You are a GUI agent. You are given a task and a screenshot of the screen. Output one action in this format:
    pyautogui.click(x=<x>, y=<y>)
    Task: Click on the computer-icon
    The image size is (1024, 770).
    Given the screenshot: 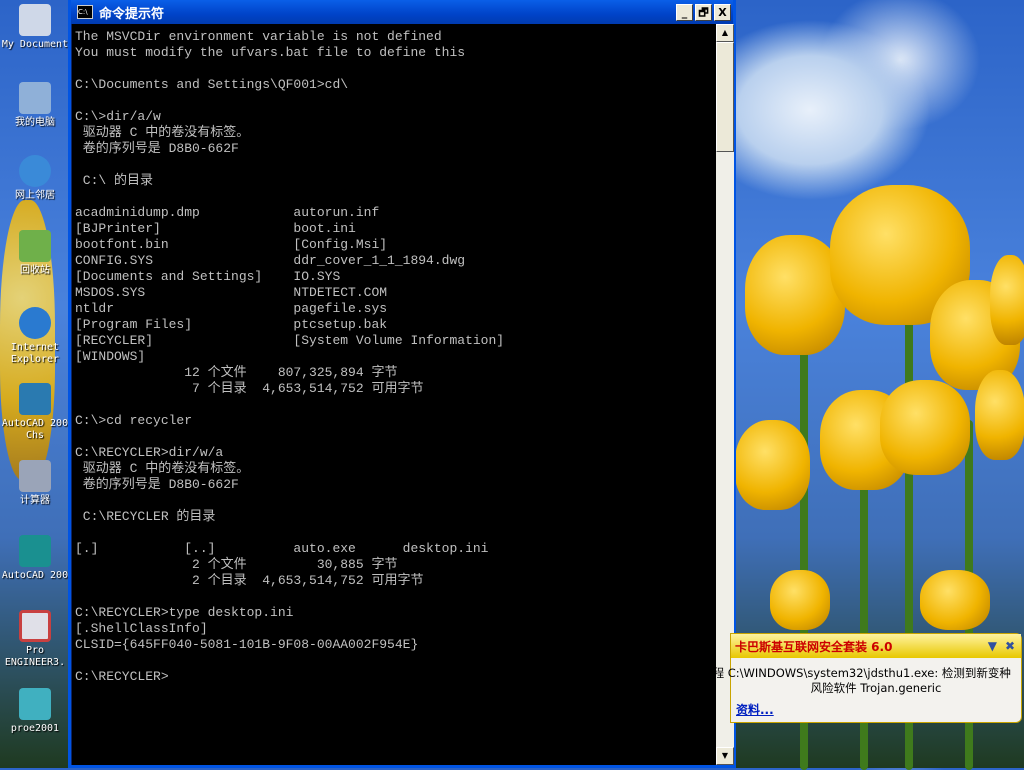 What is the action you would take?
    pyautogui.click(x=35, y=98)
    